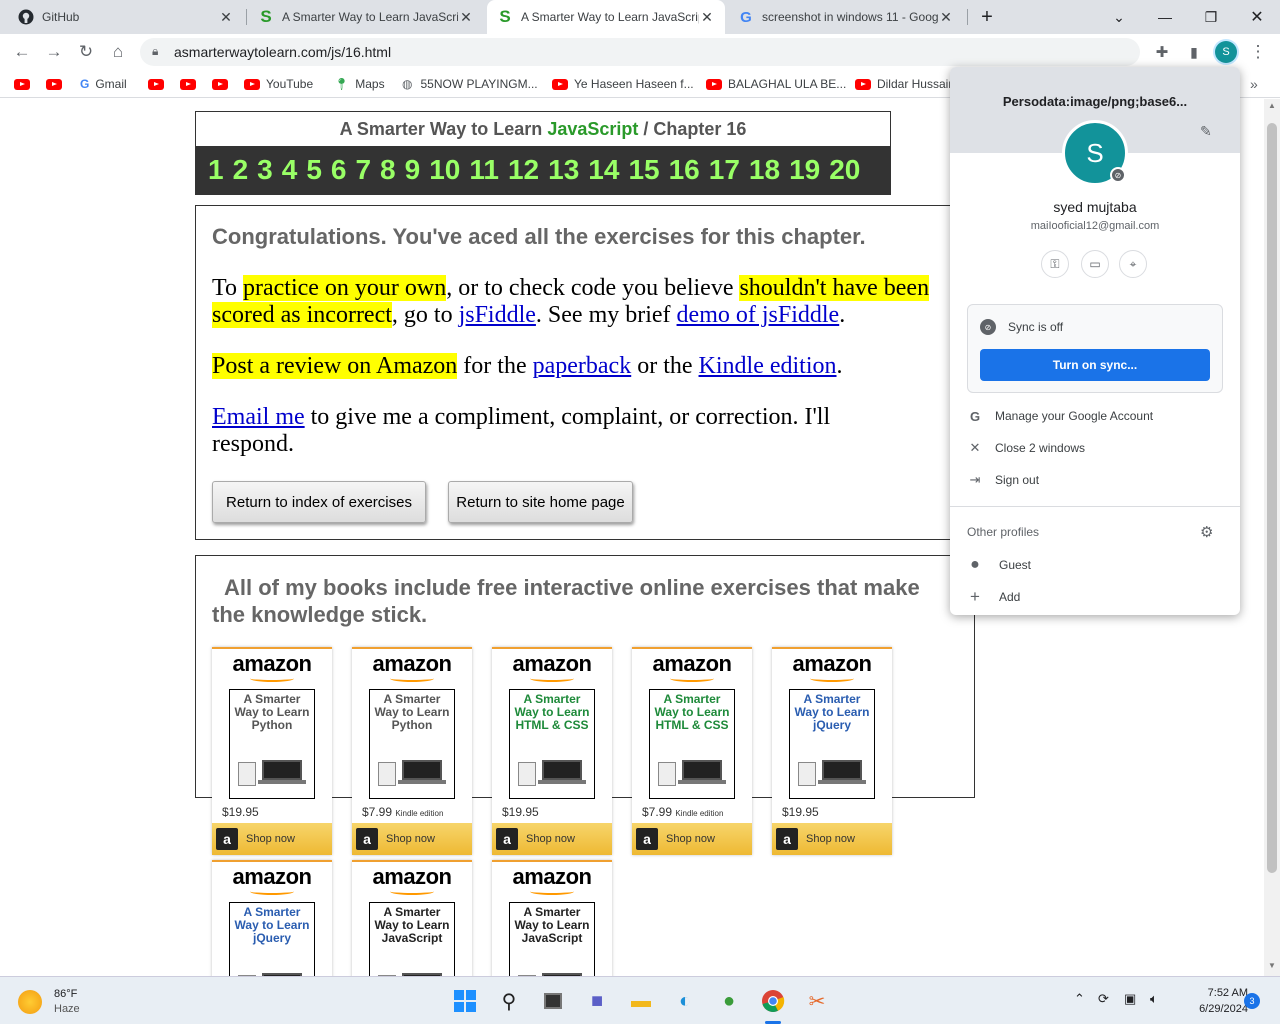 The height and width of the screenshot is (1024, 1280). What do you see at coordinates (509, 1001) in the screenshot?
I see `search-icon: ⚲` at bounding box center [509, 1001].